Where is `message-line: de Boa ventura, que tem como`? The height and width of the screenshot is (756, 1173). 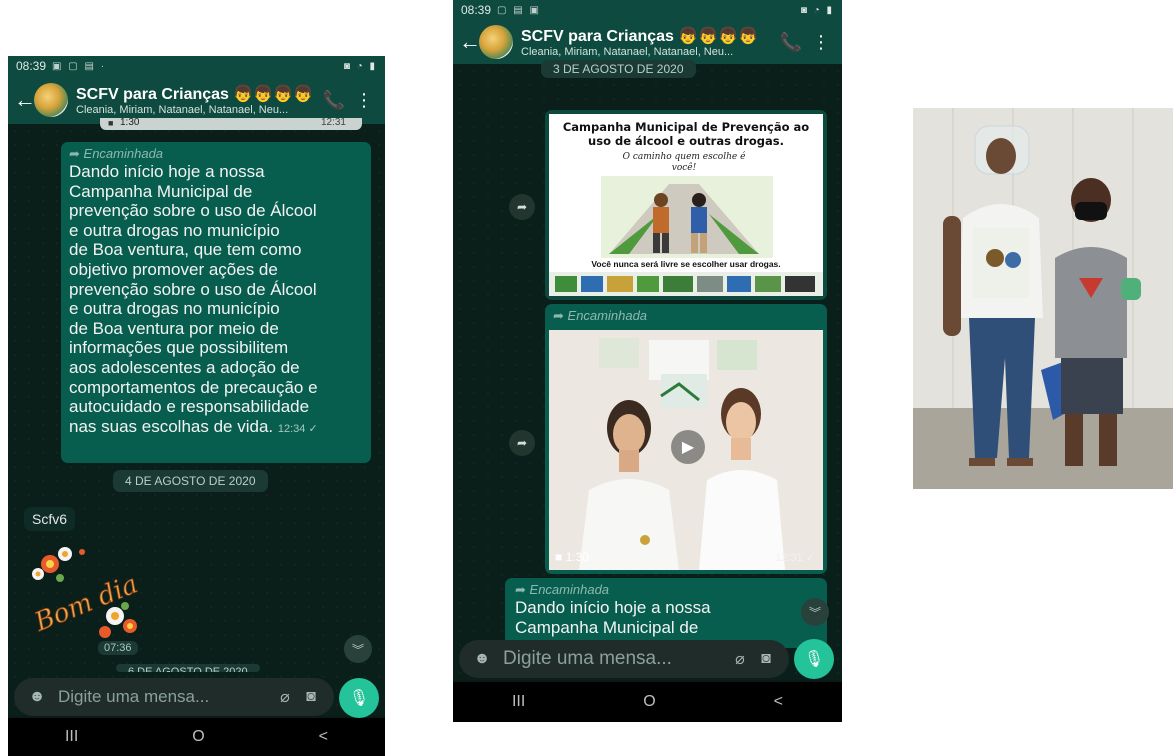 message-line: de Boa ventura, que tem como is located at coordinates (185, 250).